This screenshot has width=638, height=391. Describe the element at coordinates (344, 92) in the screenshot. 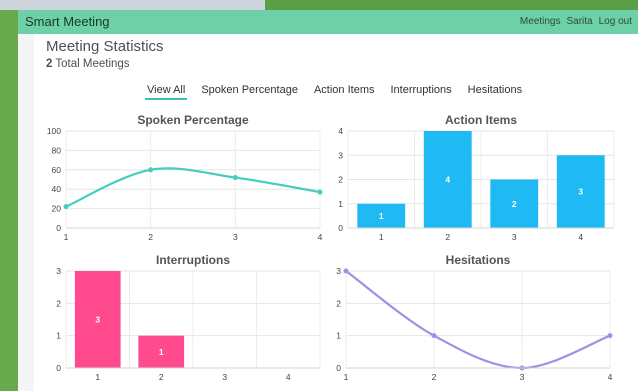

I see `tab-action-items: Action Items` at that location.